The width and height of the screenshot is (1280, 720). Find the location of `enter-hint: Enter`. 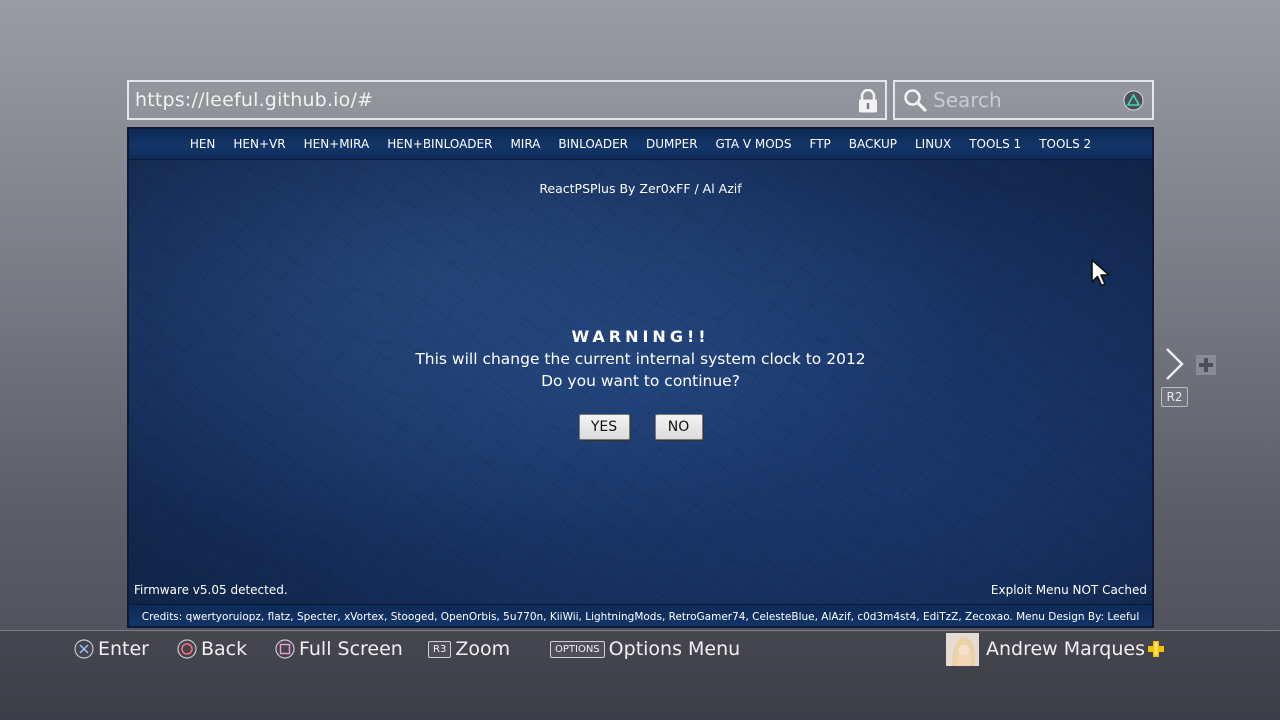

enter-hint: Enter is located at coordinates (111, 649).